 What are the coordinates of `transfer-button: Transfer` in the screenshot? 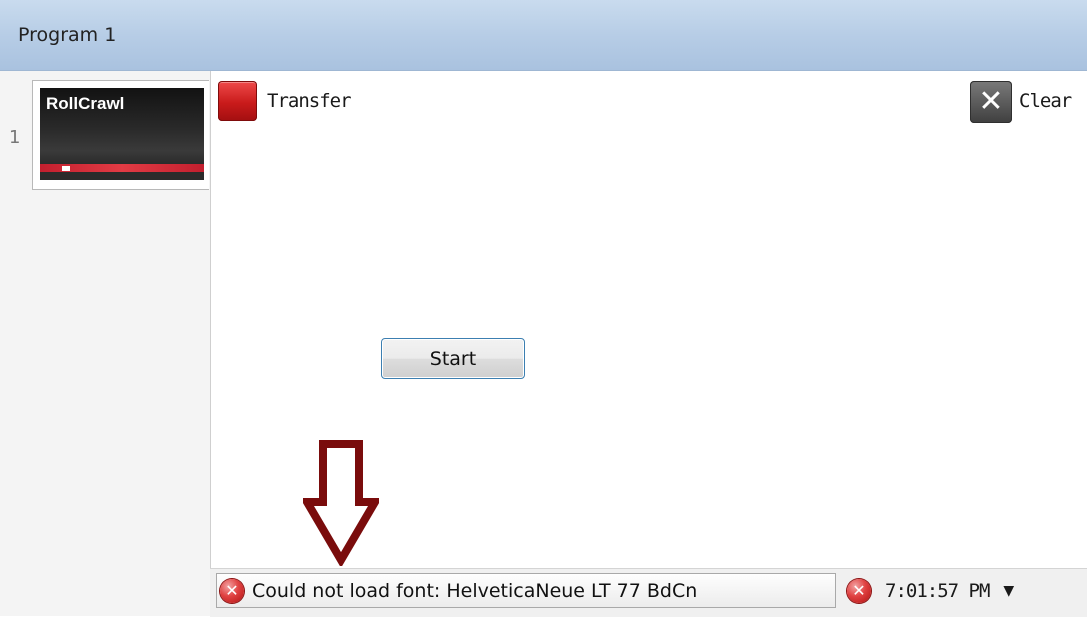 It's located at (285, 102).